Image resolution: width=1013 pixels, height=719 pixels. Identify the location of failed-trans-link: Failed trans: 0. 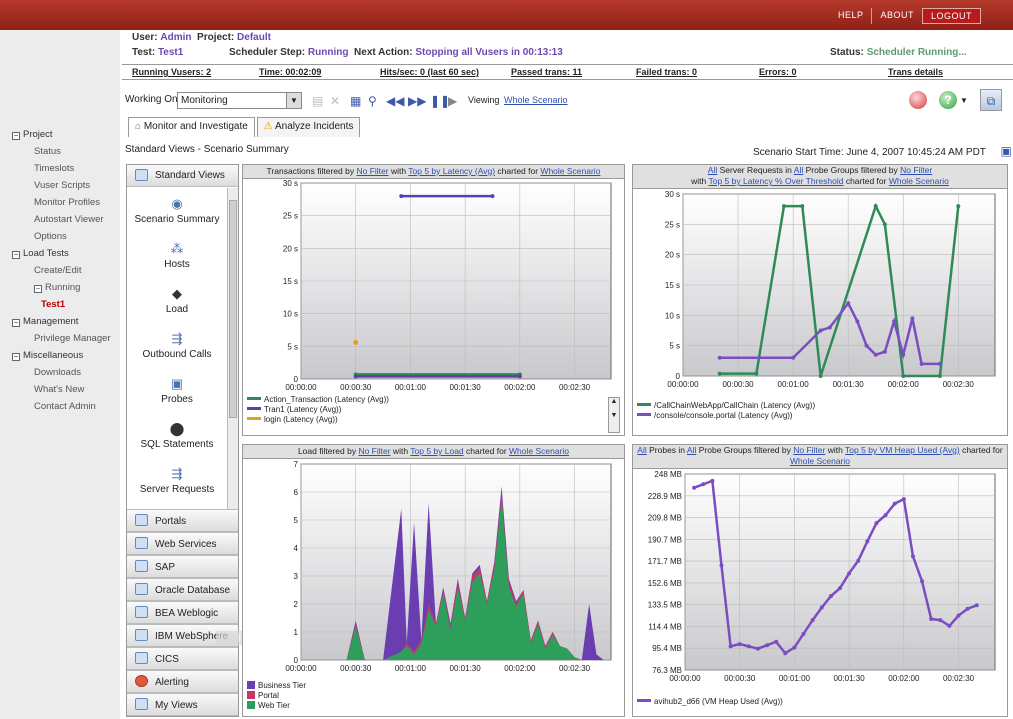
(666, 72).